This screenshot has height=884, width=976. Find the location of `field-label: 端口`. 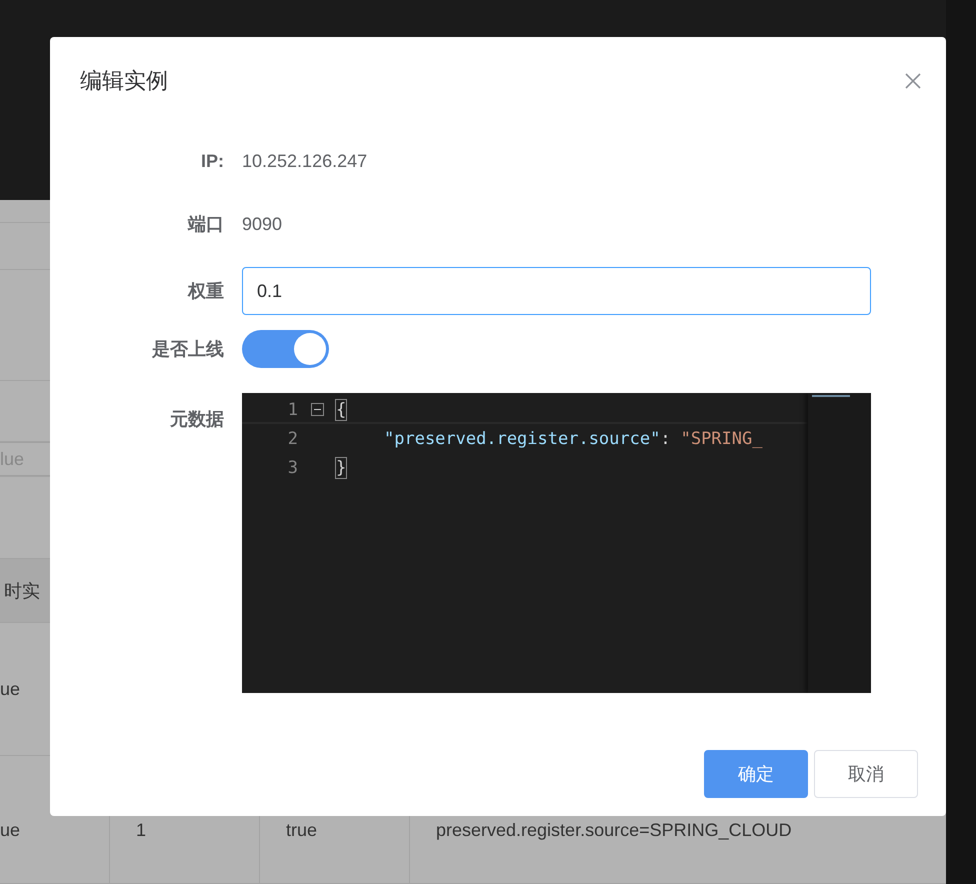

field-label: 端口 is located at coordinates (205, 224).